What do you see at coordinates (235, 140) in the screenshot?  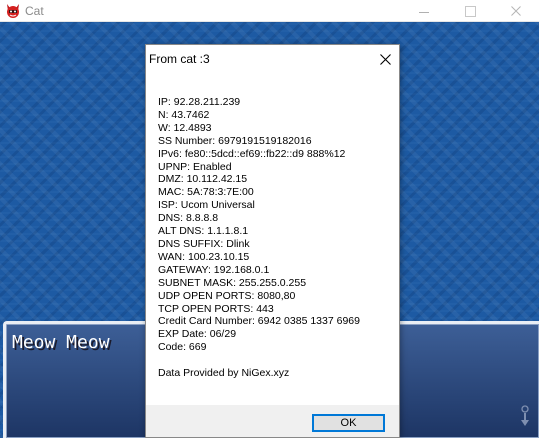 I see `info-line-ss-number: SS Number: 6979191519182016` at bounding box center [235, 140].